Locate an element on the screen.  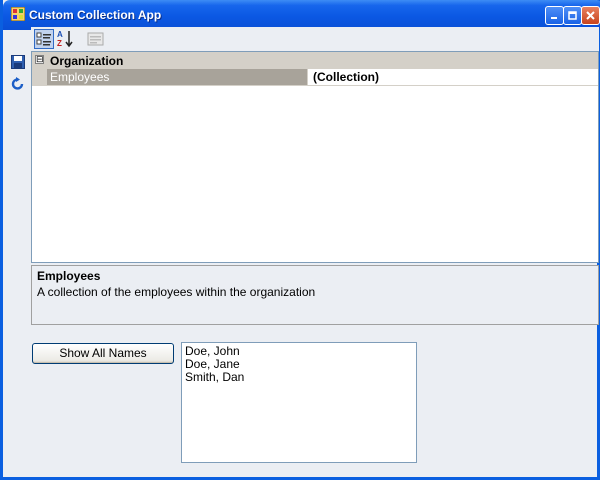
show-all-names-button: Show All Names is located at coordinates (103, 353).